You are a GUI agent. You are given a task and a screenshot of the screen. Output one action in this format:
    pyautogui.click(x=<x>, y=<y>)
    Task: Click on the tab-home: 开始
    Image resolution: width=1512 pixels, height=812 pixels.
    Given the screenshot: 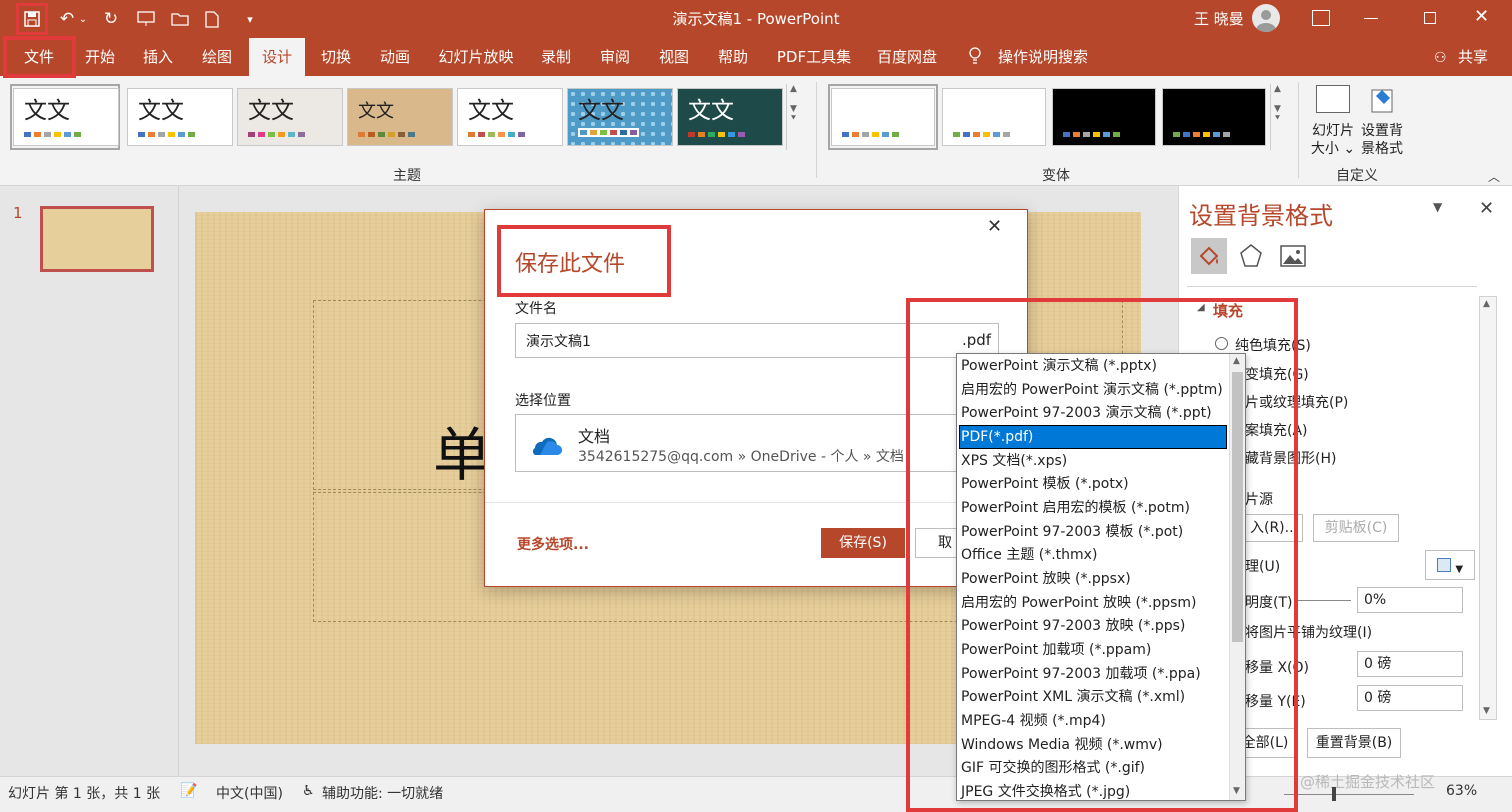 What is the action you would take?
    pyautogui.click(x=100, y=57)
    